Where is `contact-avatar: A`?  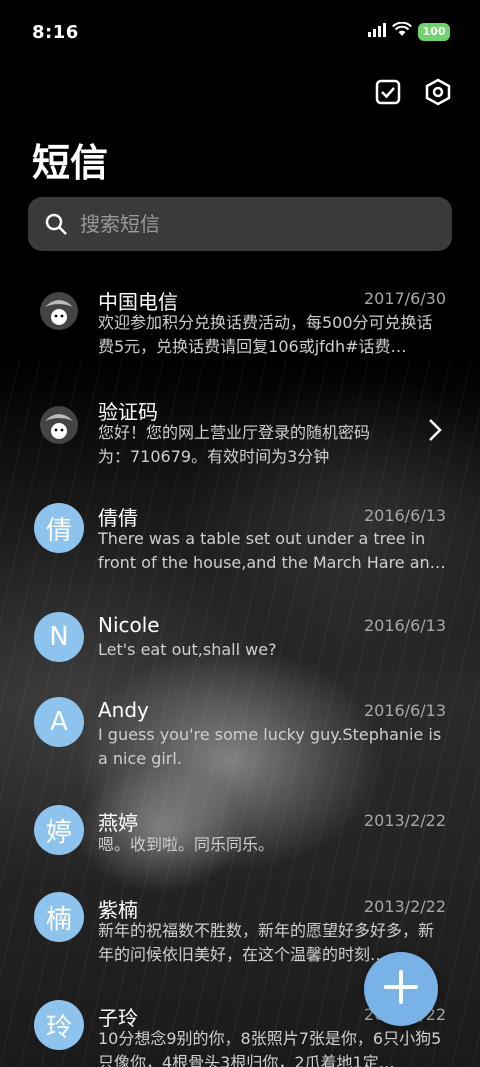
contact-avatar: A is located at coordinates (59, 722).